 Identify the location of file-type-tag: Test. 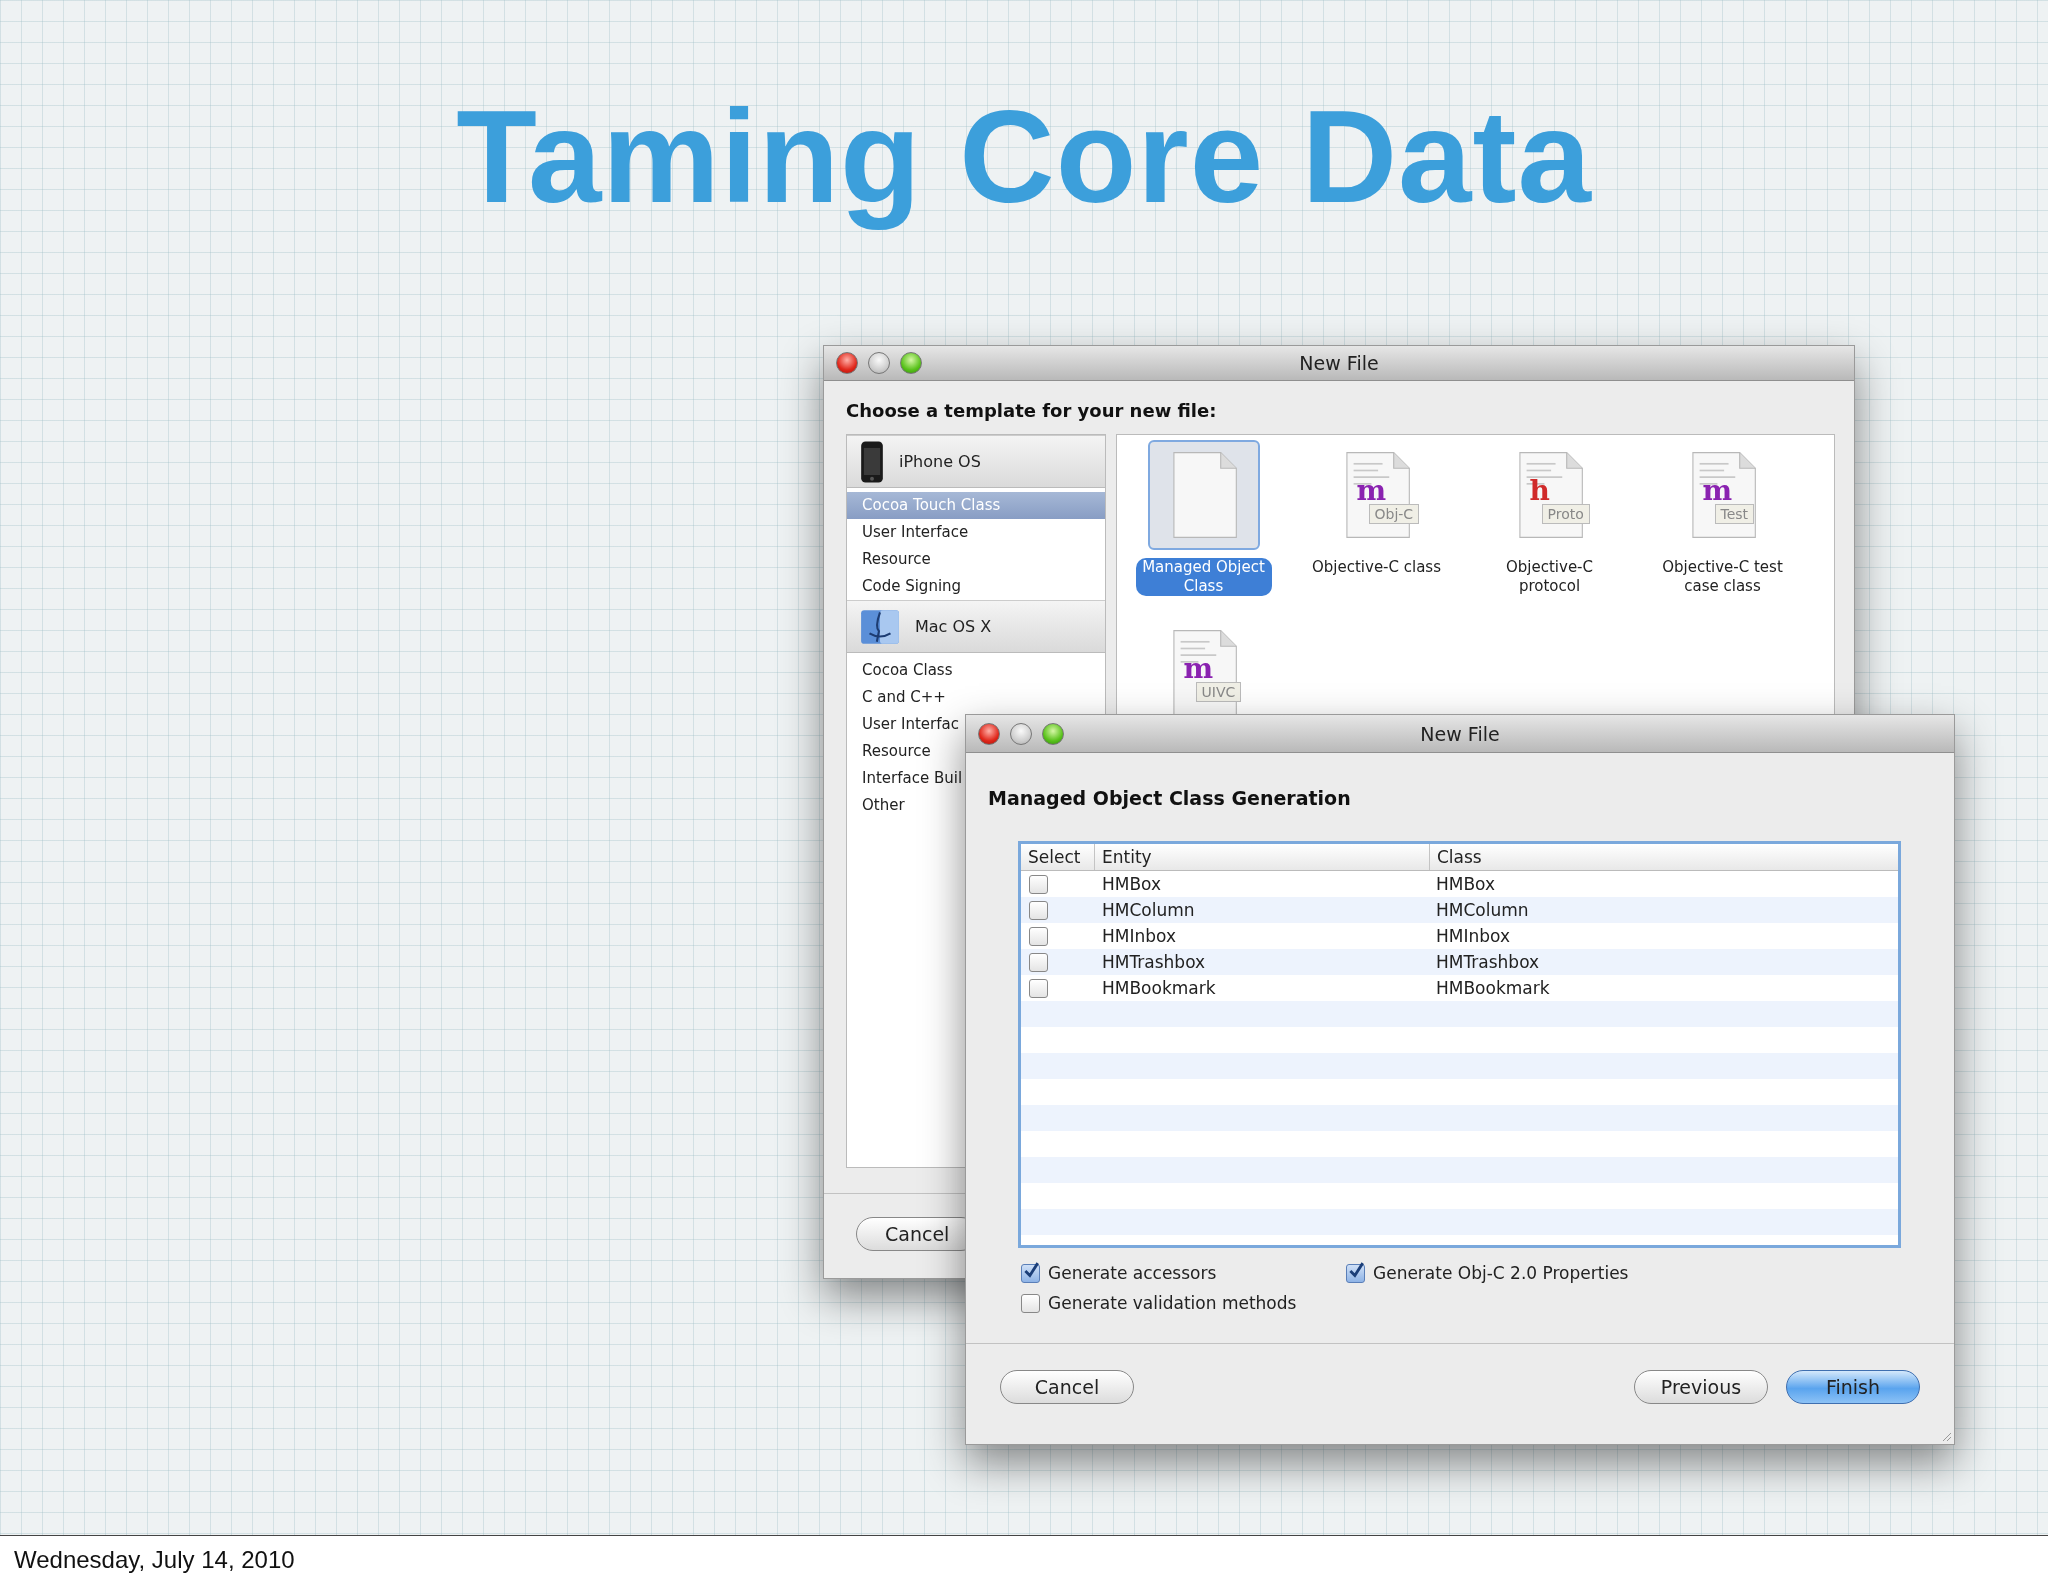
(1734, 514).